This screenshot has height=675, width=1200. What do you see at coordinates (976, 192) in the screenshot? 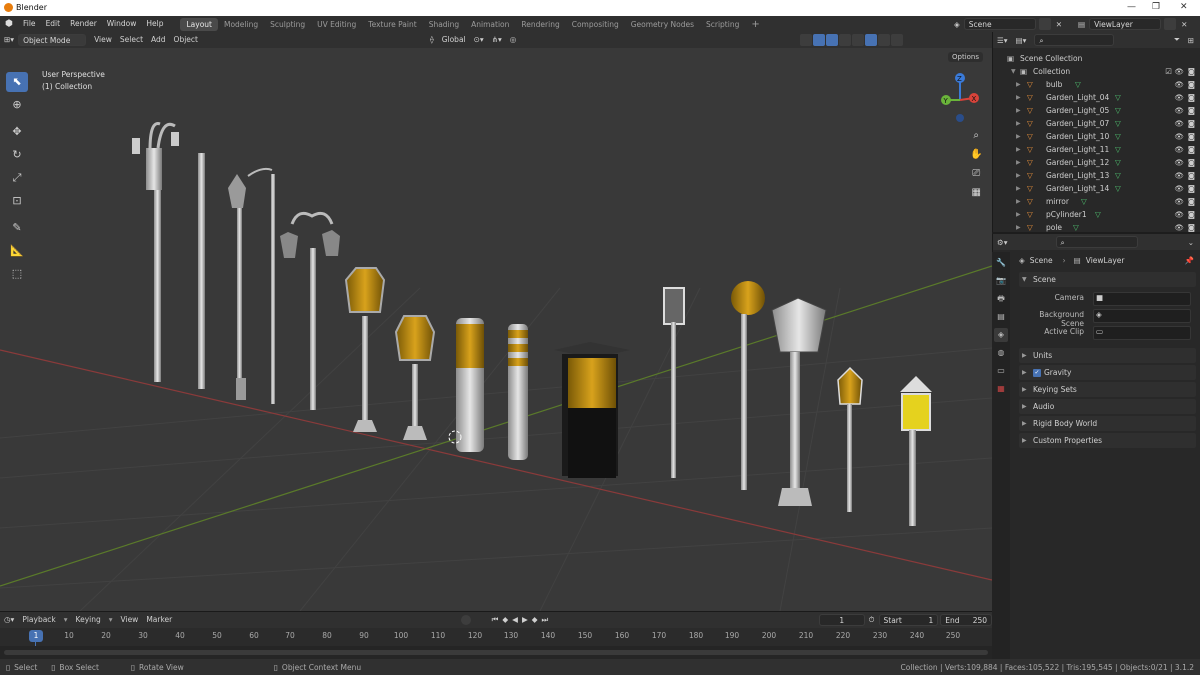
I see `ortho-grid-icon: ▦` at bounding box center [976, 192].